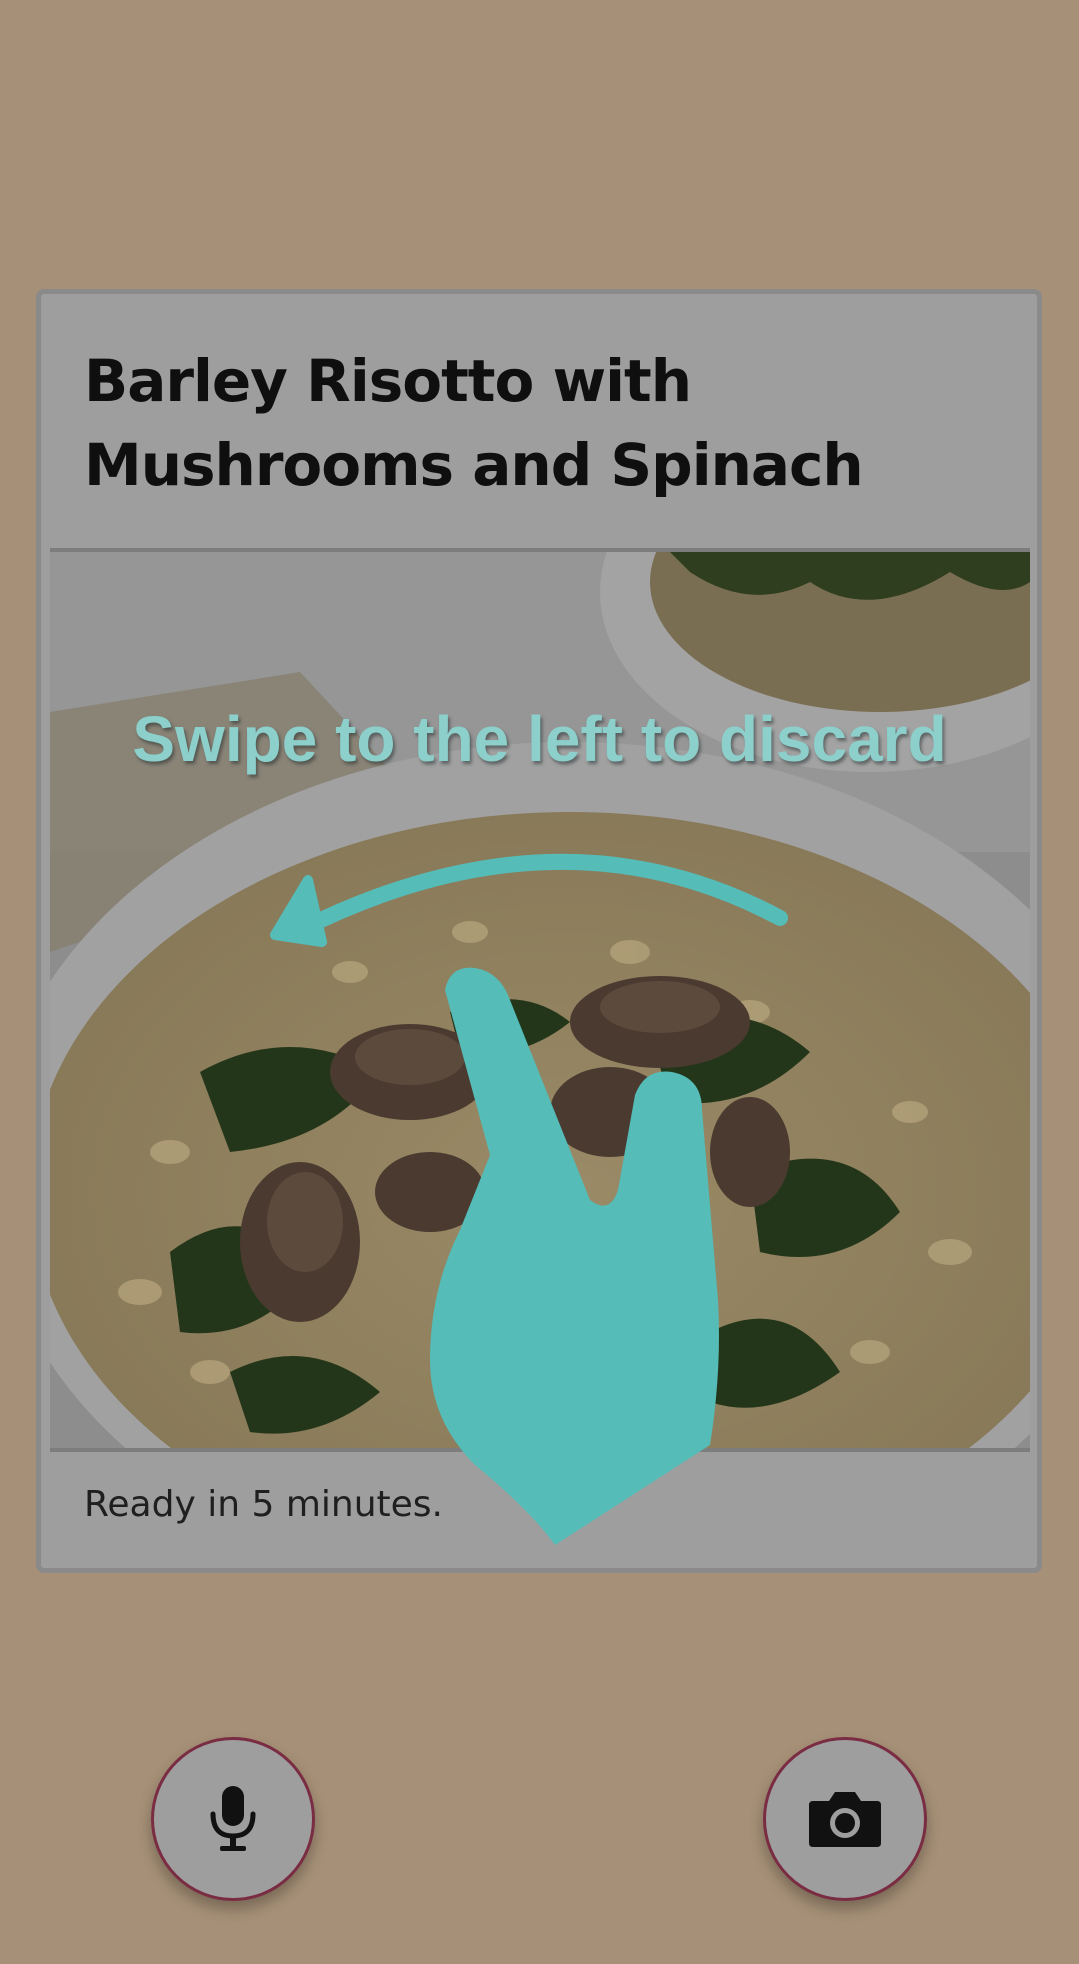  I want to click on camera-button, so click(845, 1819).